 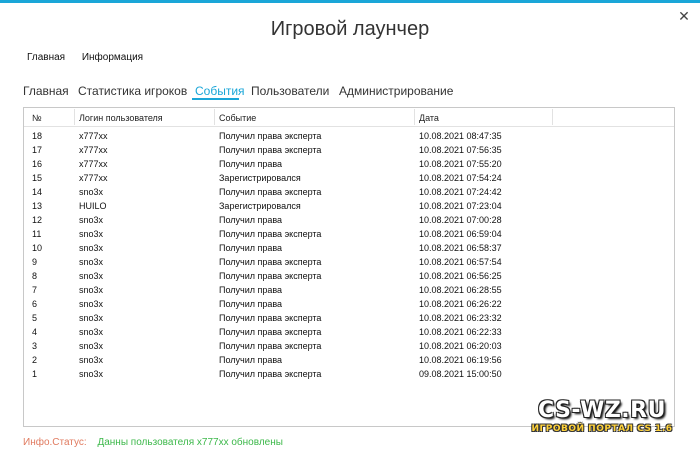 What do you see at coordinates (35, 346) in the screenshot?
I see `cell-number: 3` at bounding box center [35, 346].